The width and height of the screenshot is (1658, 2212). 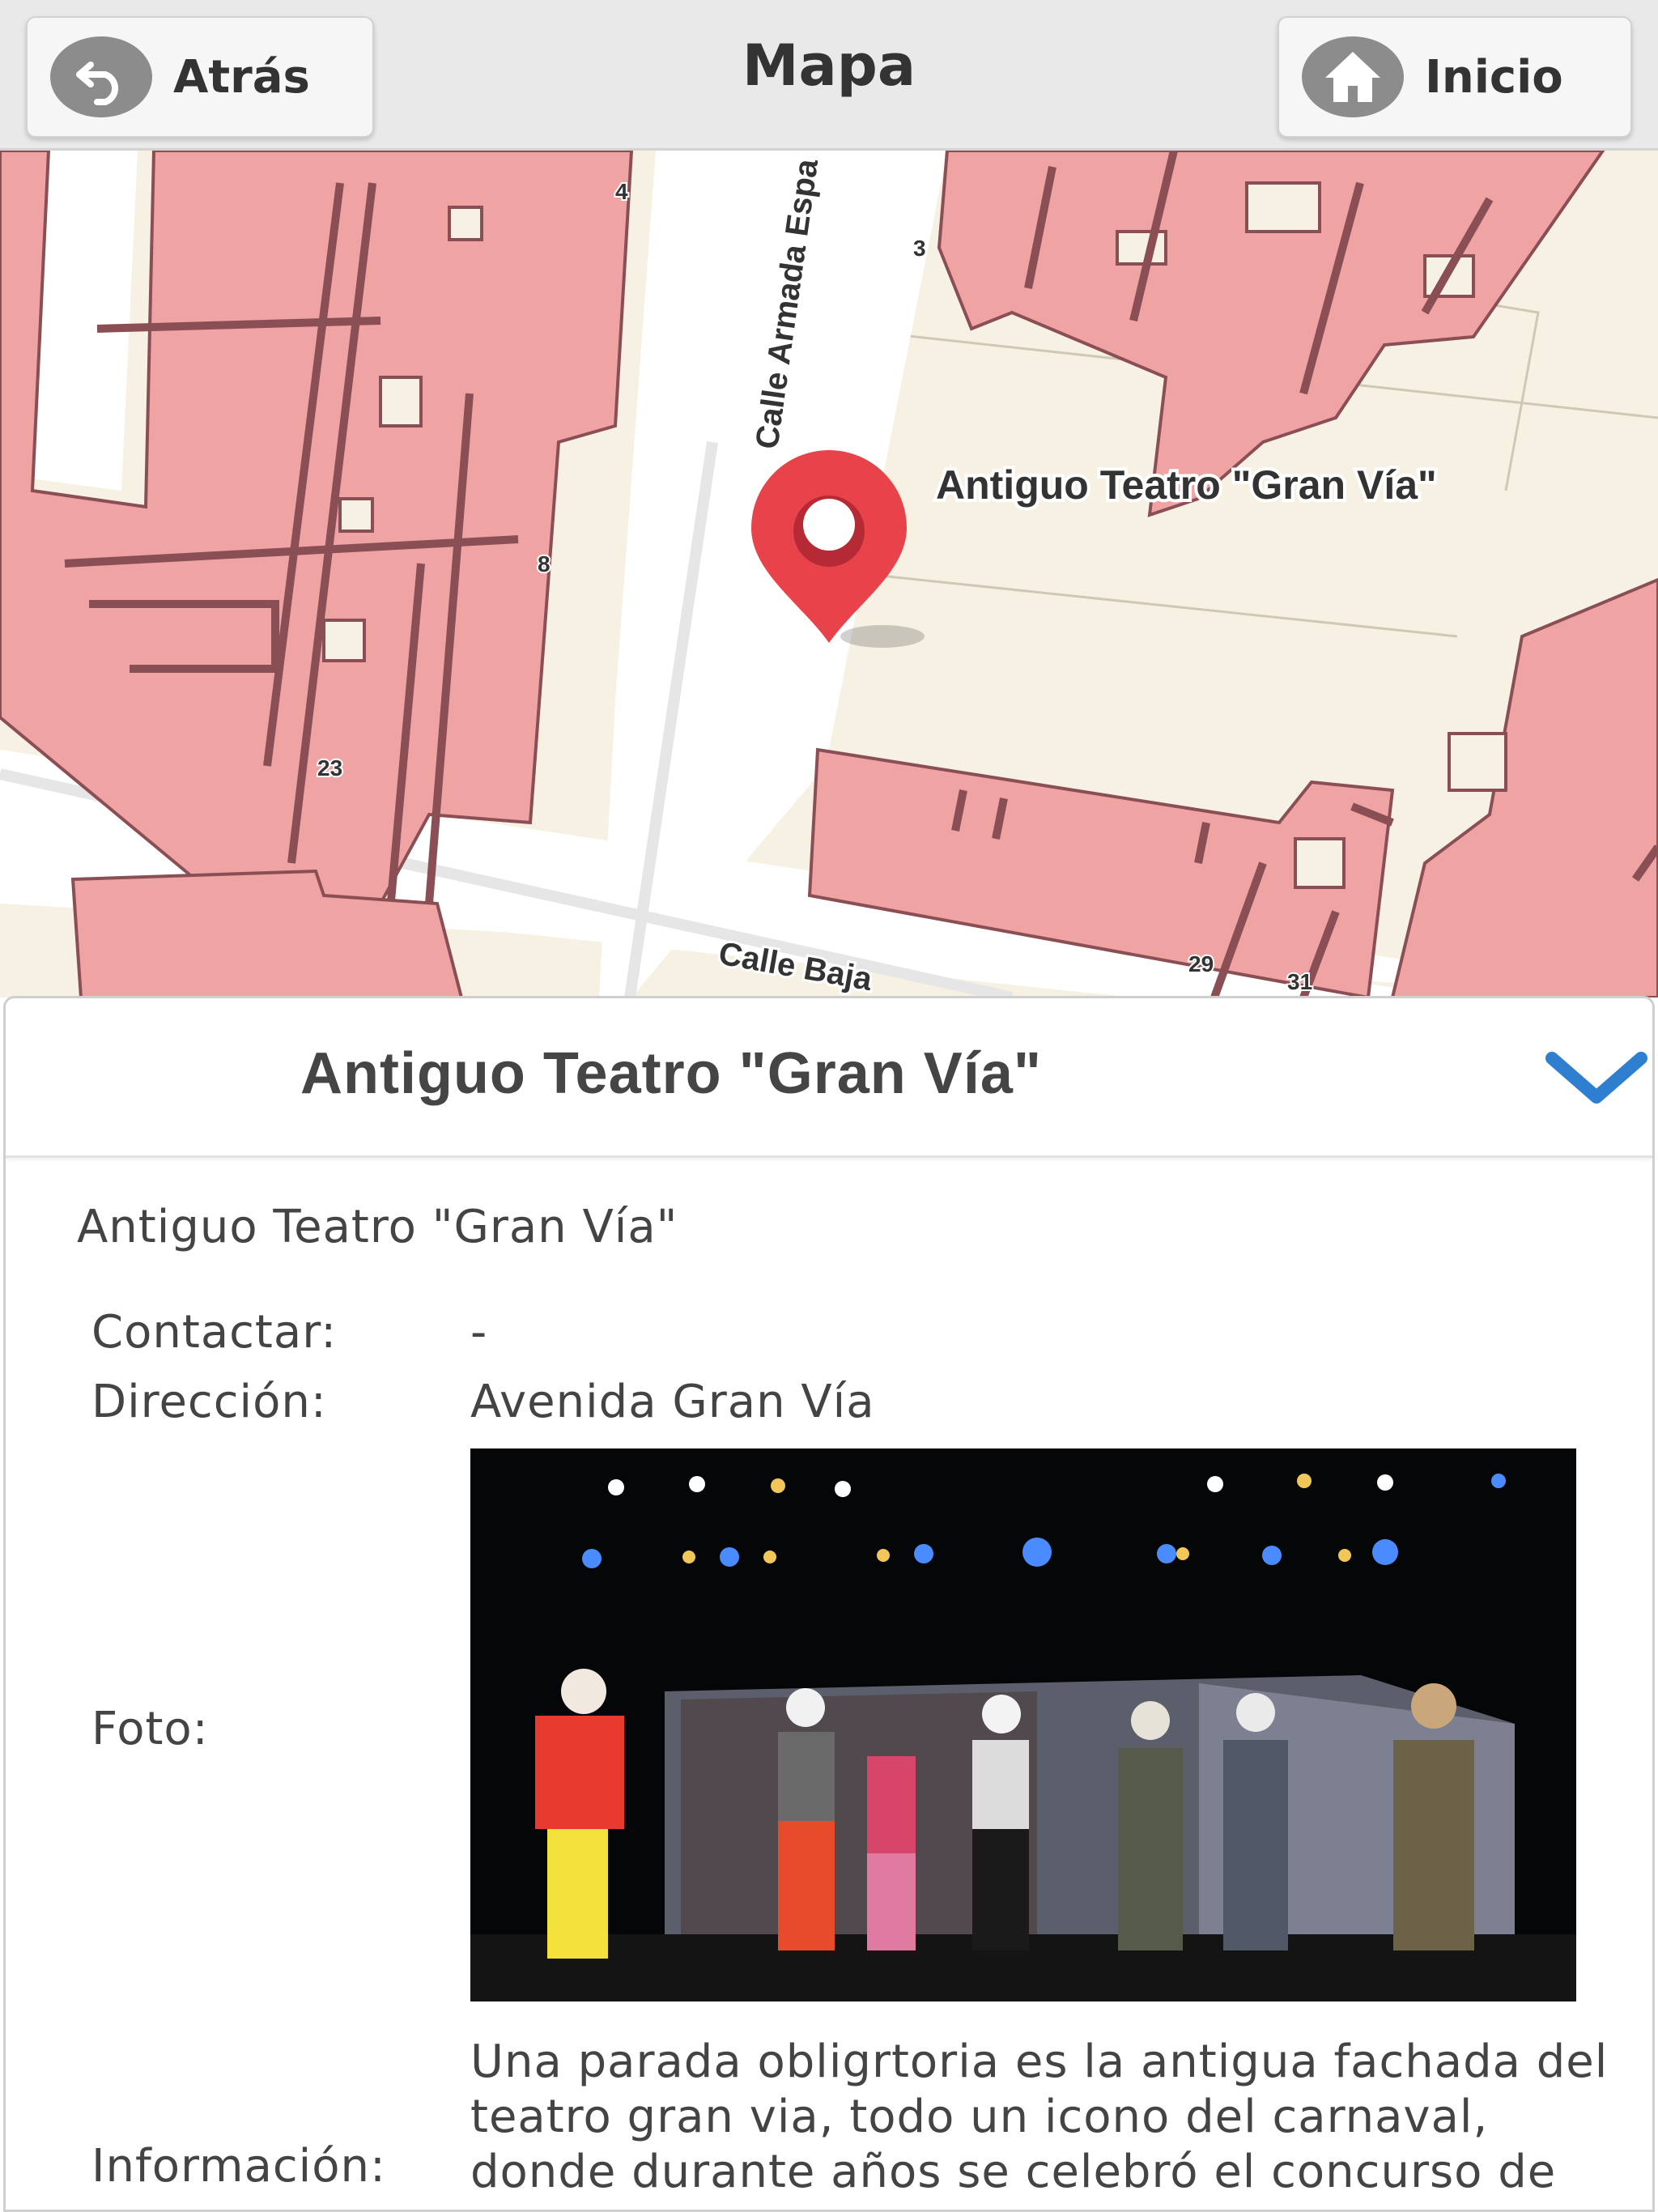 I want to click on photo-label: Foto:, so click(x=150, y=1729).